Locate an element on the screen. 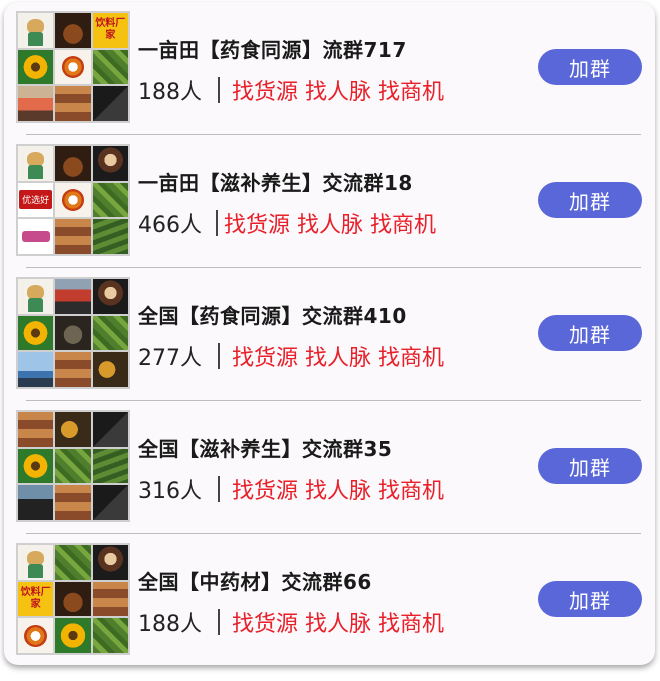 This screenshot has height=681, width=660. group-title: 全国【滋补养生】交流群35 is located at coordinates (265, 449).